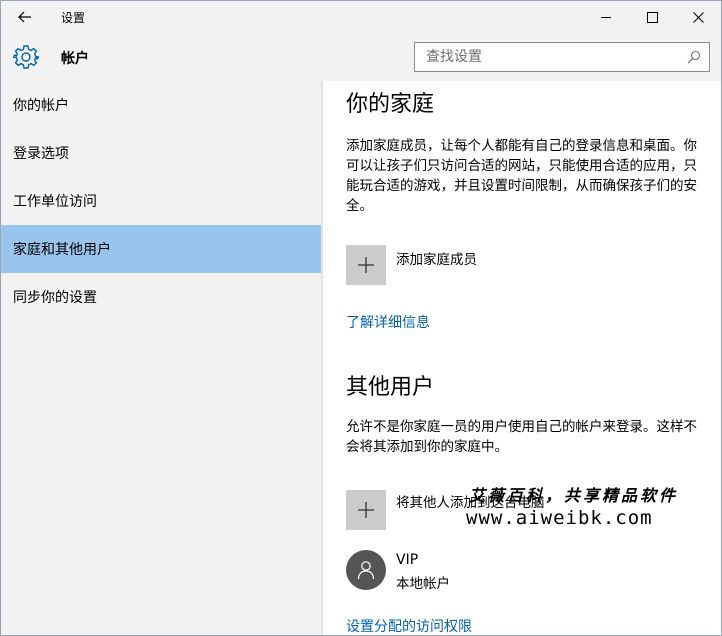  What do you see at coordinates (161, 105) in the screenshot?
I see `sidebar-item-your-account: 你的帐户` at bounding box center [161, 105].